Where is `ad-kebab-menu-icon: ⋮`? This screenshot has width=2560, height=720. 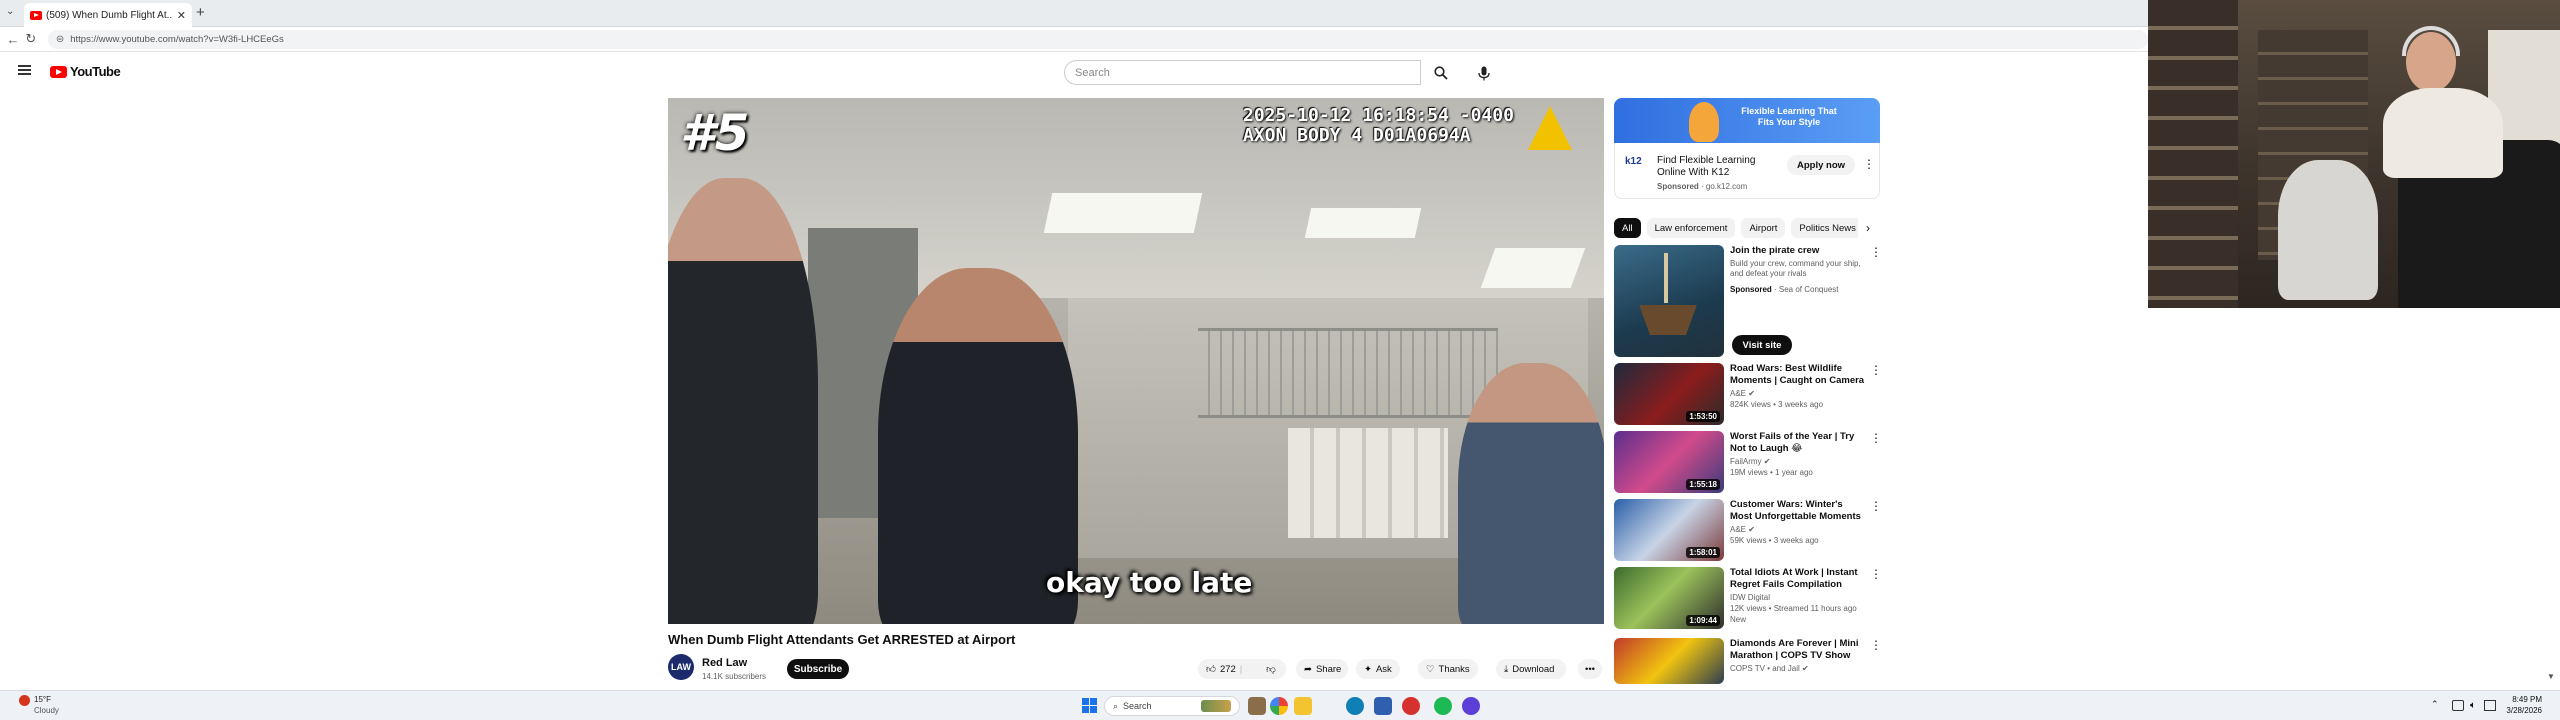 ad-kebab-menu-icon: ⋮ is located at coordinates (1869, 164).